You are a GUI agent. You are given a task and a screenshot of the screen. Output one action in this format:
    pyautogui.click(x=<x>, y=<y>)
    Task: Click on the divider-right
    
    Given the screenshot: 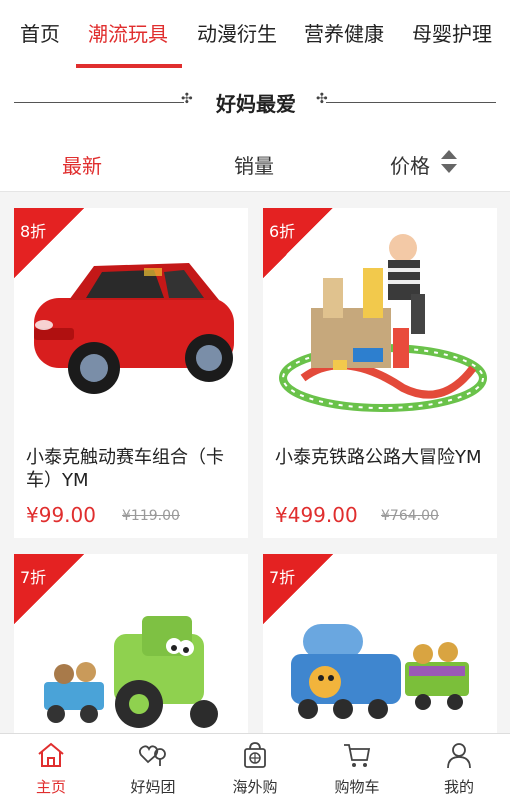 What is the action you would take?
    pyautogui.click(x=411, y=102)
    